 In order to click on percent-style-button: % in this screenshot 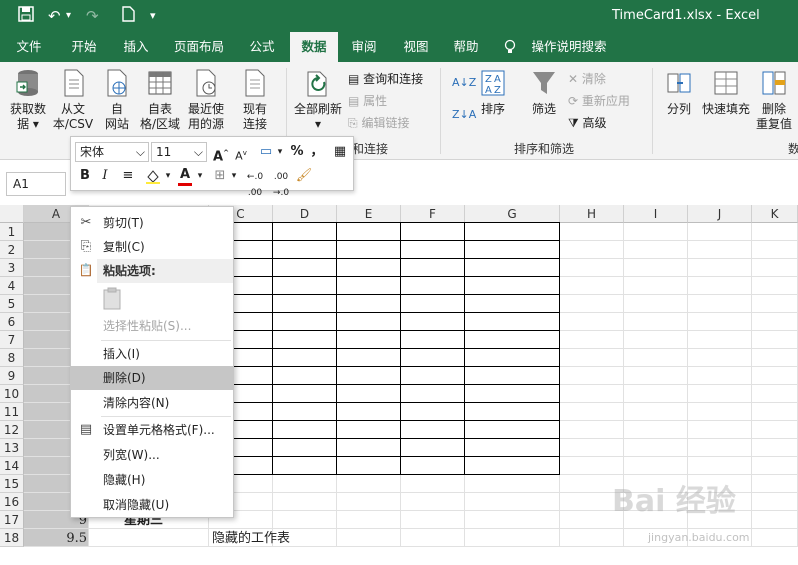, I will do `click(297, 152)`.